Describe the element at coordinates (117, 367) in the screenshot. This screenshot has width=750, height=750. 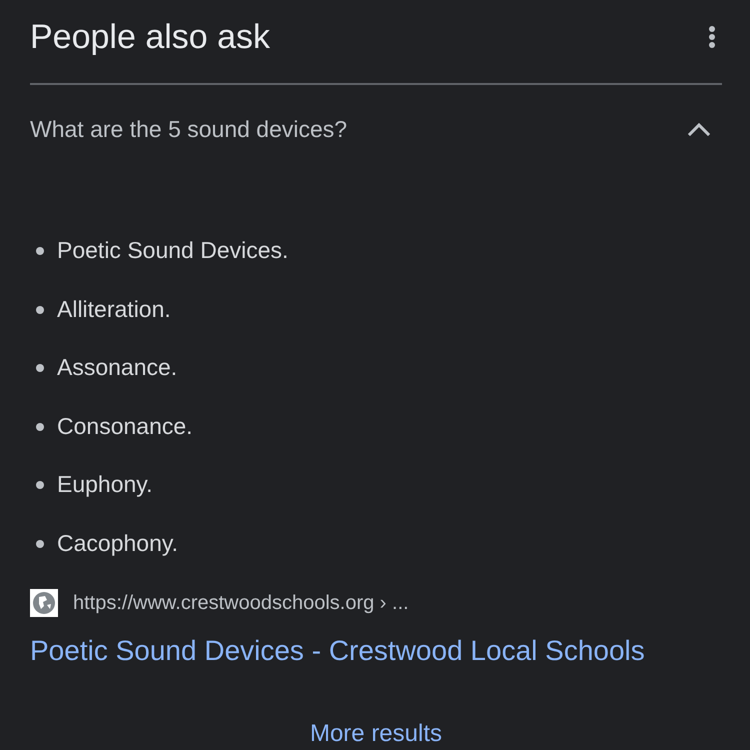
I see `list-item-text: Assonance.` at that location.